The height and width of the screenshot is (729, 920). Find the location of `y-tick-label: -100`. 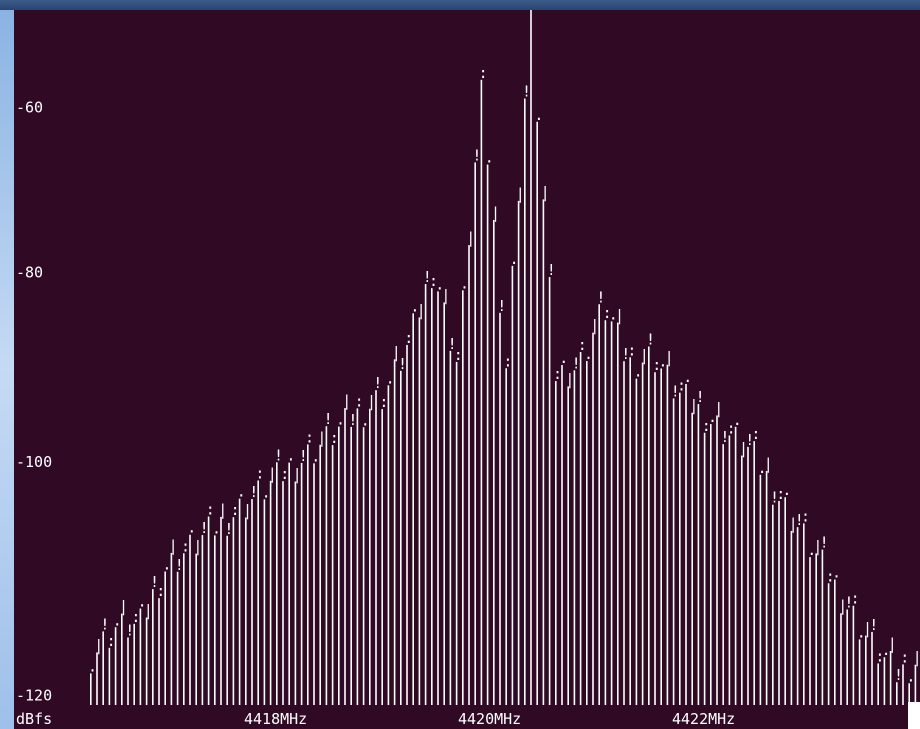

y-tick-label: -100 is located at coordinates (34, 462).